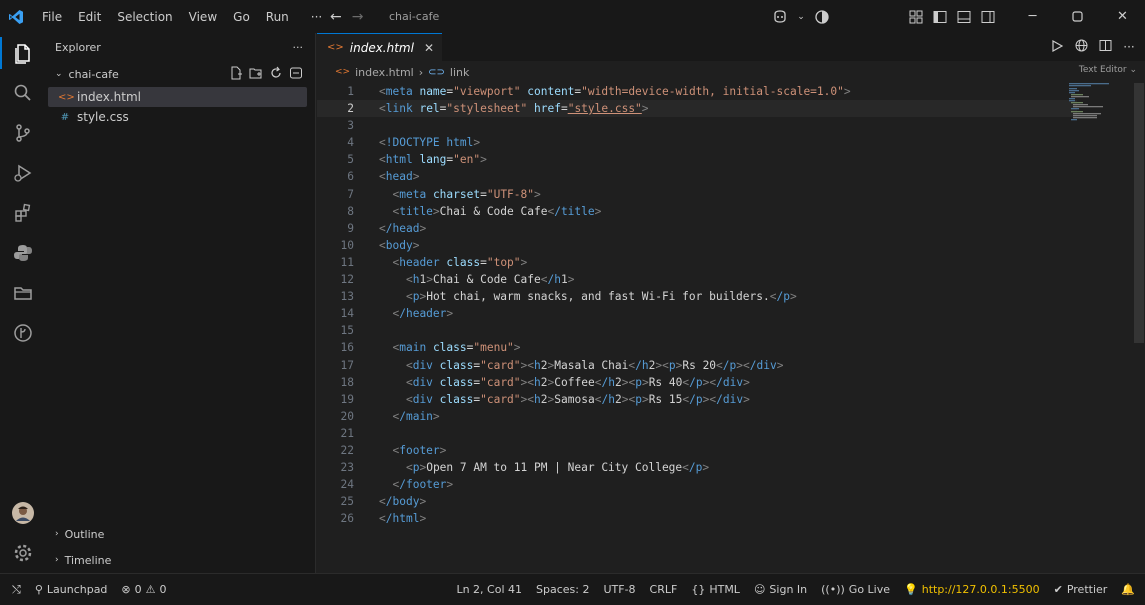 Image resolution: width=1145 pixels, height=605 pixels. I want to click on close-icon: ✕, so click(429, 48).